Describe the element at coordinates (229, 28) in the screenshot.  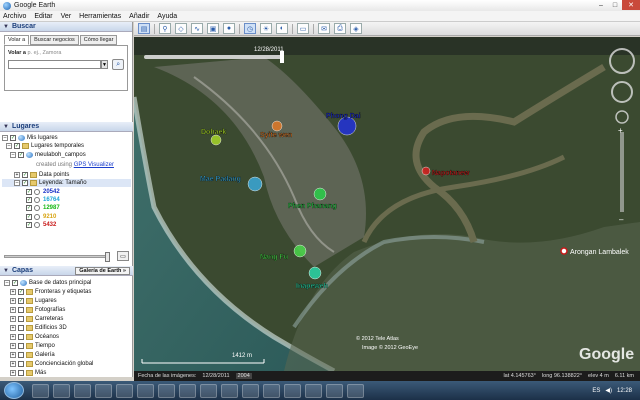
I see `record-tour-button: ●` at that location.